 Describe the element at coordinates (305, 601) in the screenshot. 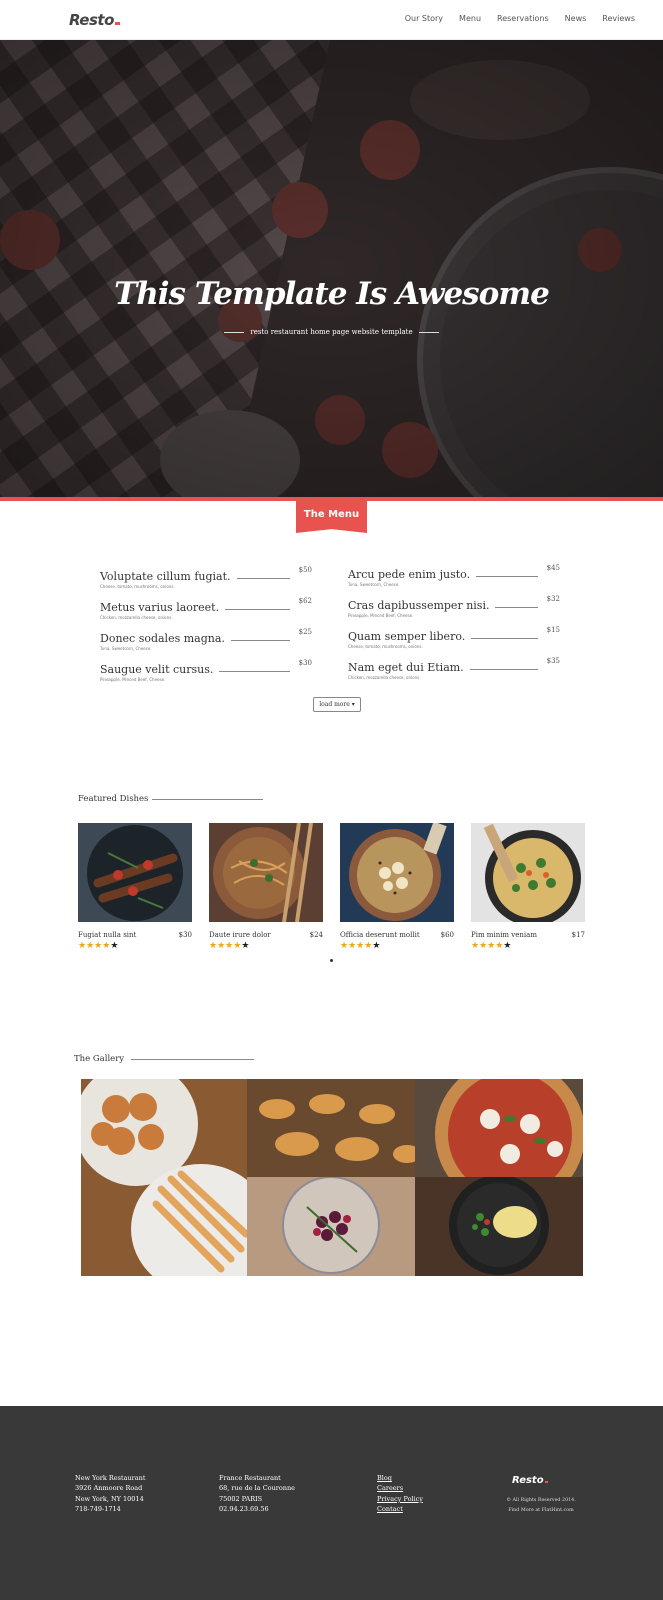

I see `menu-item-price: $62` at that location.